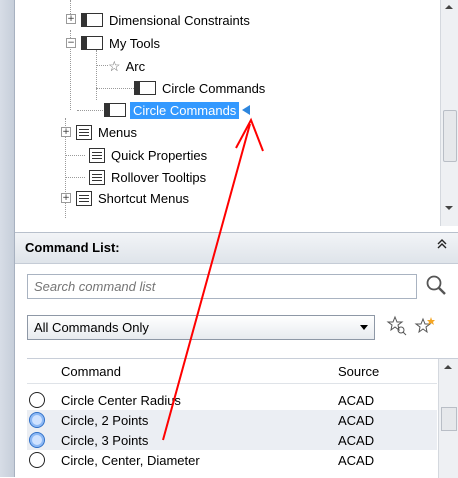 This screenshot has width=458, height=478. Describe the element at coordinates (149, 155) in the screenshot. I see `tree-item-quick-properties: Quick Properties` at that location.